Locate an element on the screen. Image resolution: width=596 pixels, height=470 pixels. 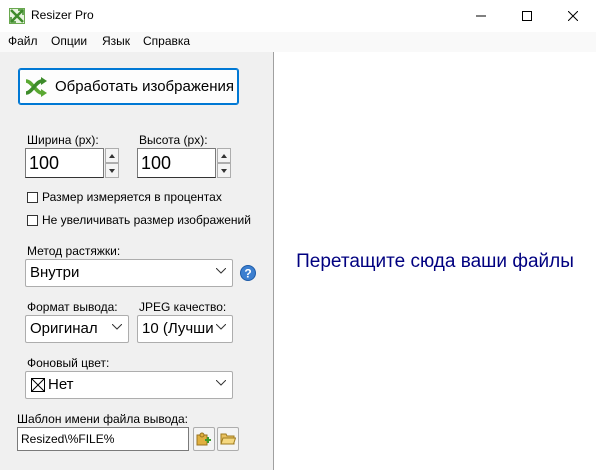
app-icon is located at coordinates (17, 16).